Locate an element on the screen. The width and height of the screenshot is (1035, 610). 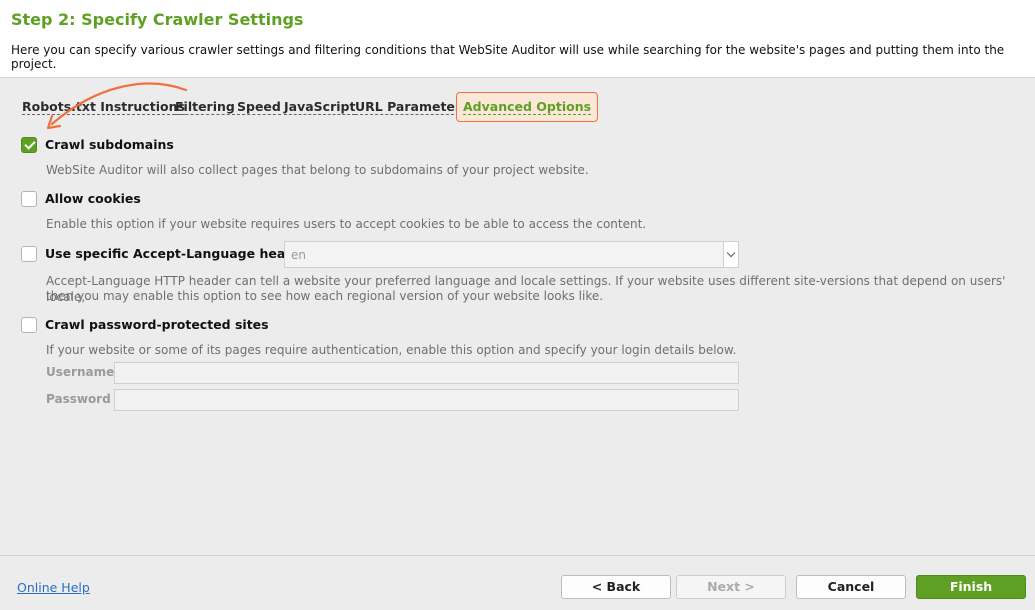
accept-language-dropdown-button is located at coordinates (730, 254).